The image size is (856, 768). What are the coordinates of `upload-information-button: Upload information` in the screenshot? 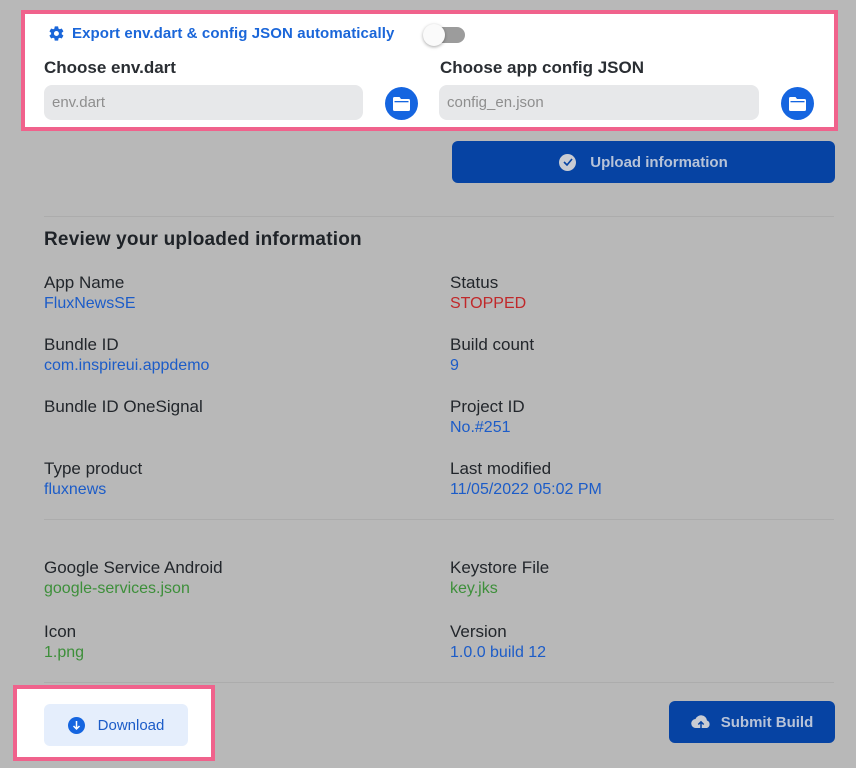 It's located at (643, 162).